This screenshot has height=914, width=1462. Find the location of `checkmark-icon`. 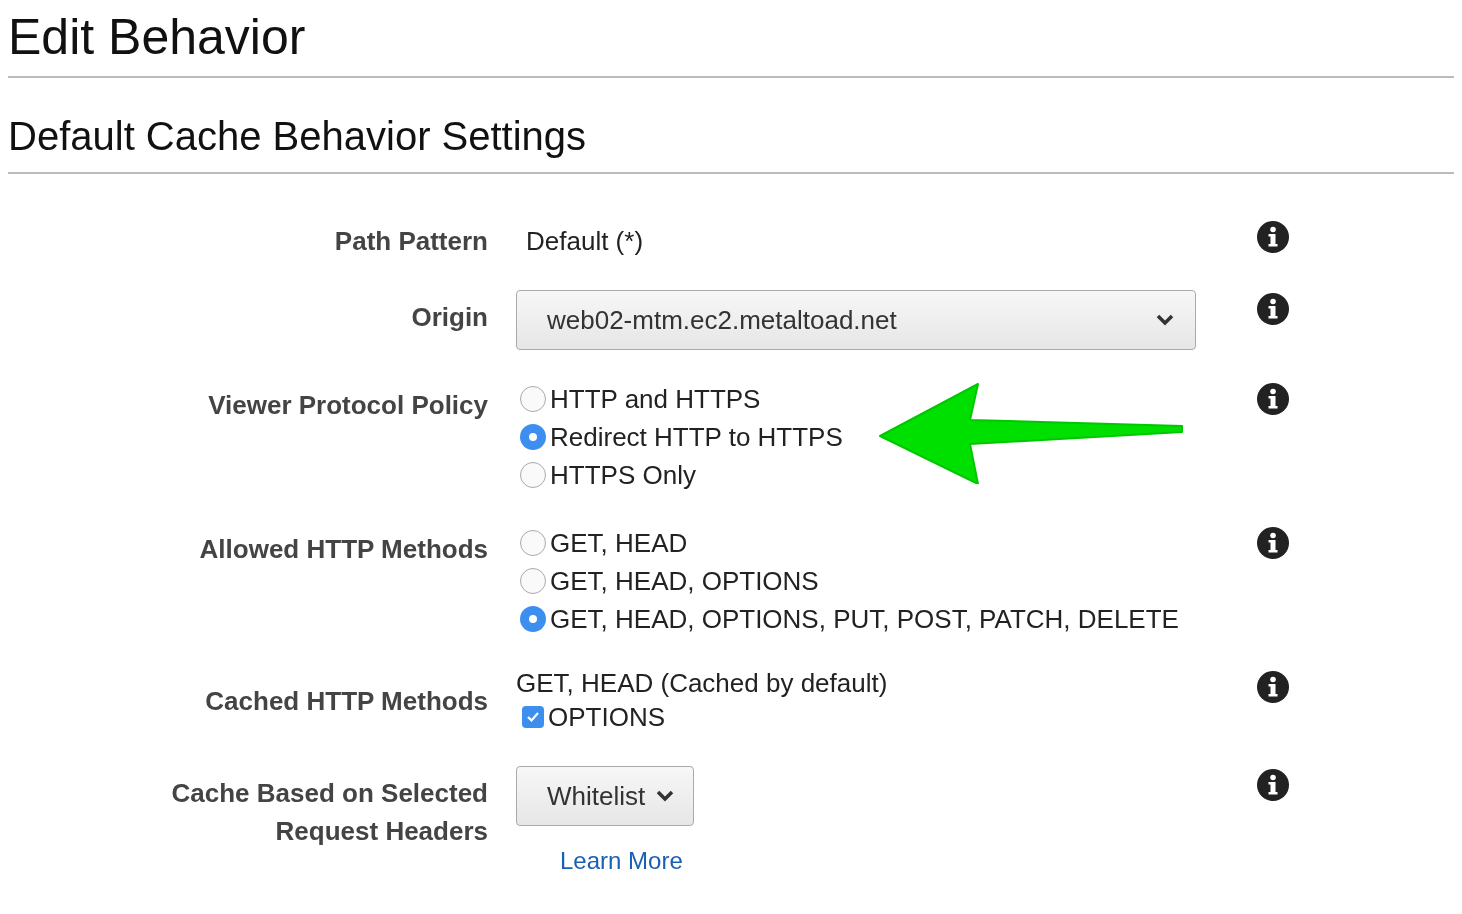

checkmark-icon is located at coordinates (533, 717).